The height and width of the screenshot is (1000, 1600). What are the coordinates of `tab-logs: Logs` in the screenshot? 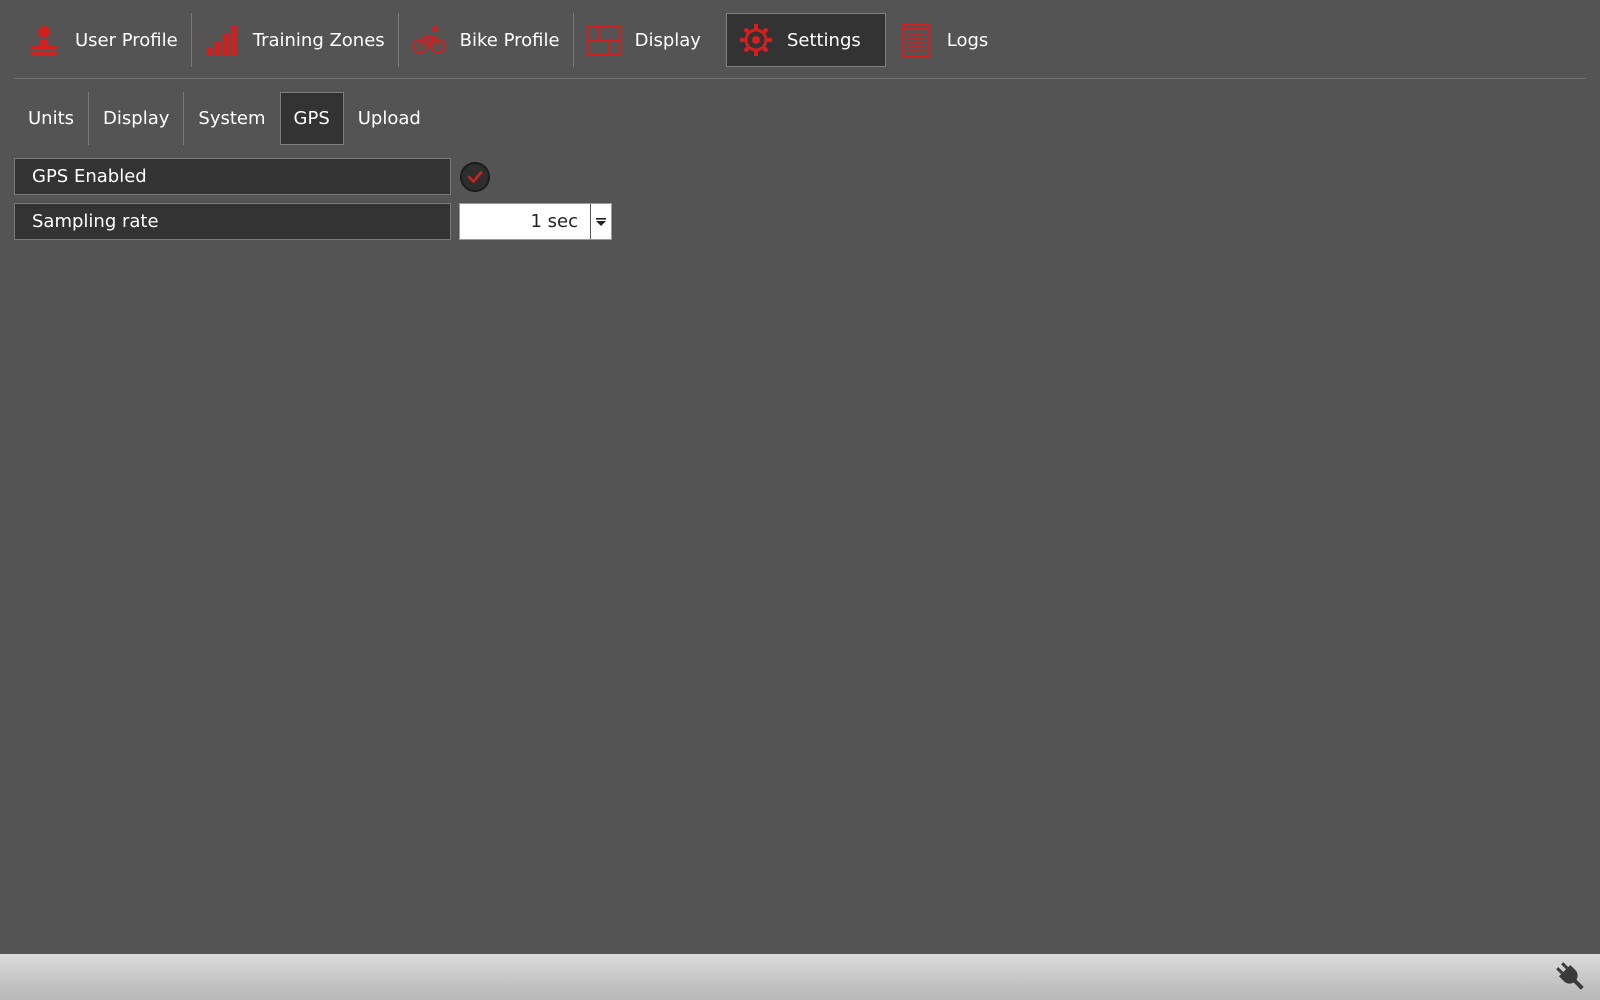 It's located at (944, 40).